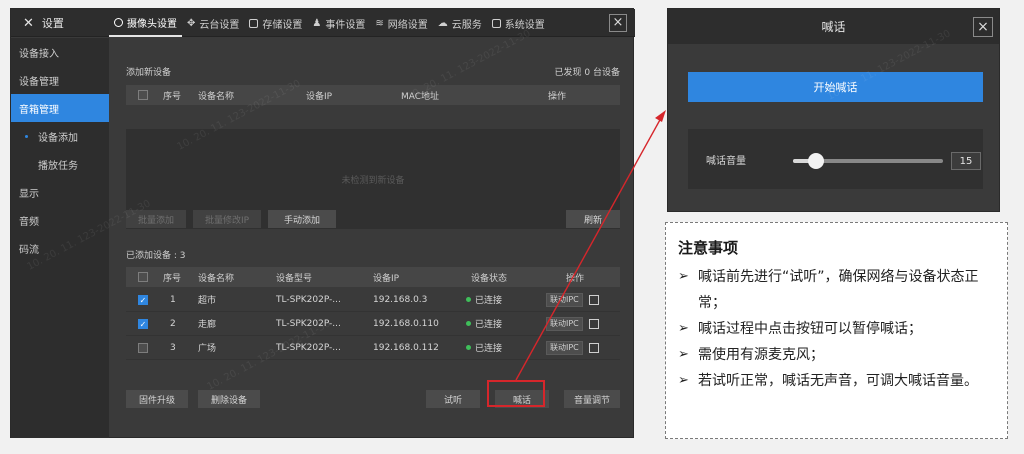  What do you see at coordinates (708, 248) in the screenshot?
I see `notes-title: 注意事项` at bounding box center [708, 248].